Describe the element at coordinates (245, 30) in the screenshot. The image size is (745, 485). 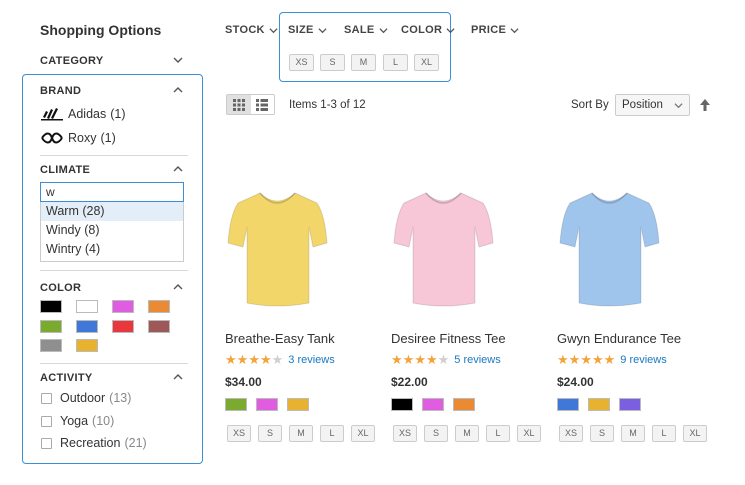
I see `filter-label: STOCK` at that location.